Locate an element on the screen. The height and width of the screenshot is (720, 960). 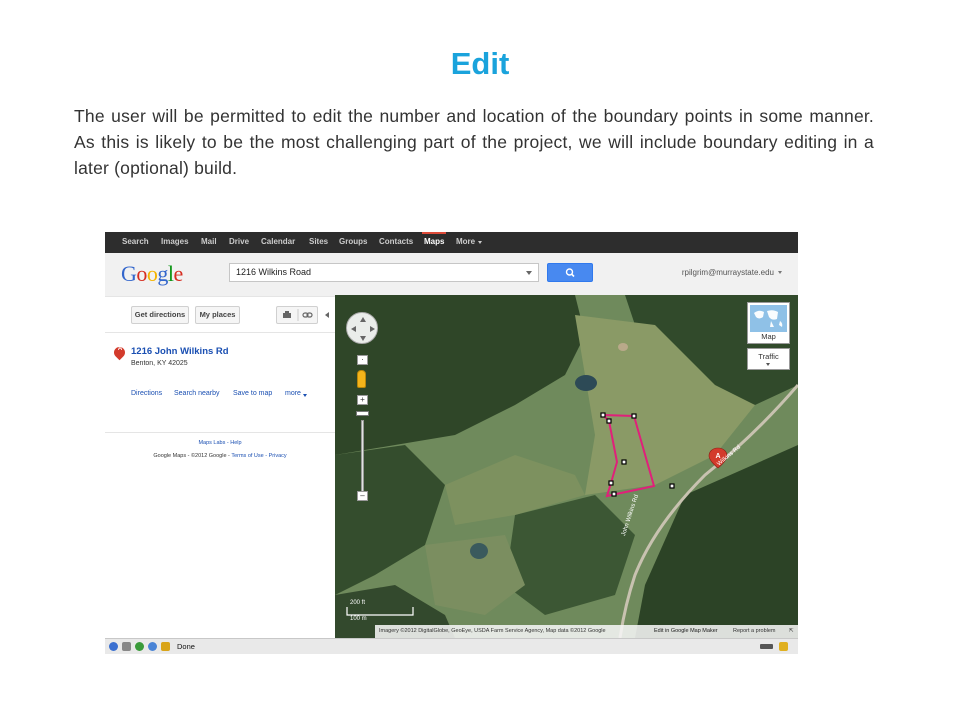
folder-icon is located at coordinates (165, 646).